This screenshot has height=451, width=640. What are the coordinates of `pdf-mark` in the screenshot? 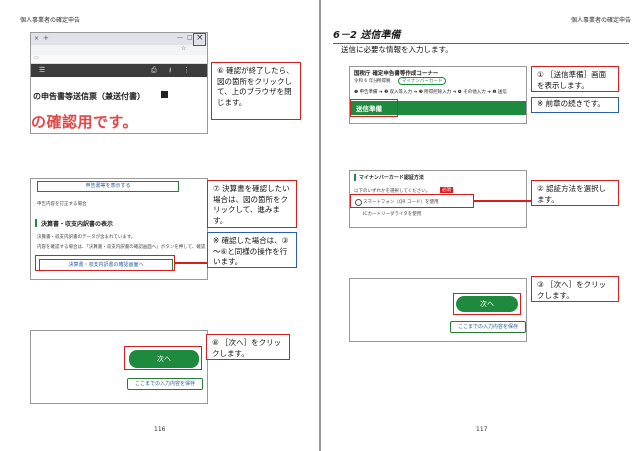 It's located at (164, 94).